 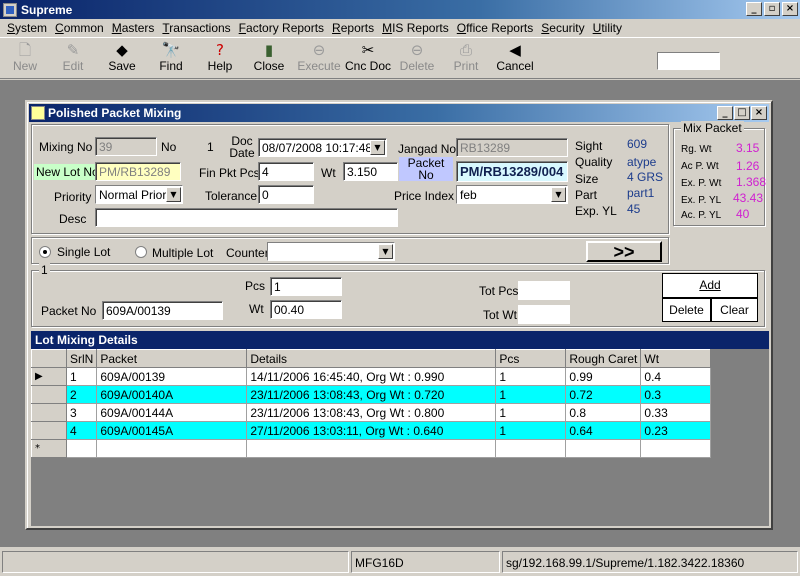 What do you see at coordinates (742, 113) in the screenshot?
I see `window-maximize-button: □` at bounding box center [742, 113].